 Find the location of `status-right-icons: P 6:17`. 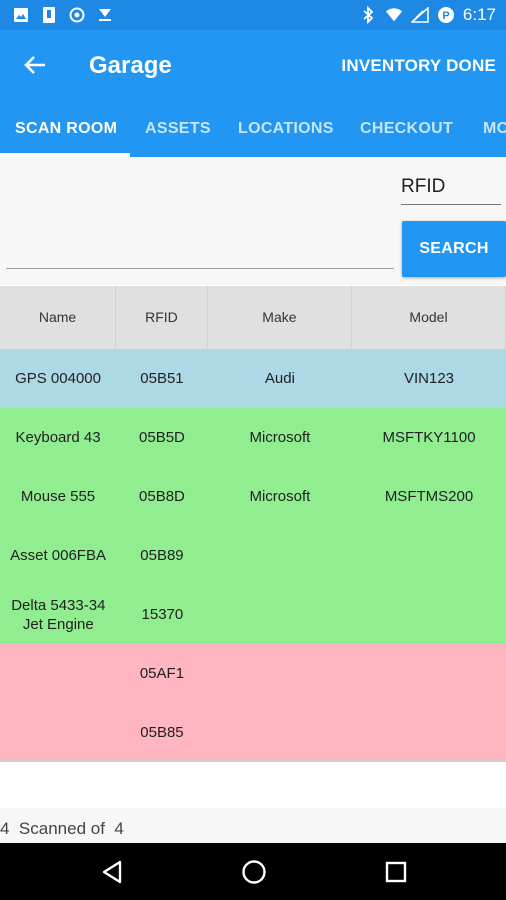

status-right-icons: P 6:17 is located at coordinates (427, 15).